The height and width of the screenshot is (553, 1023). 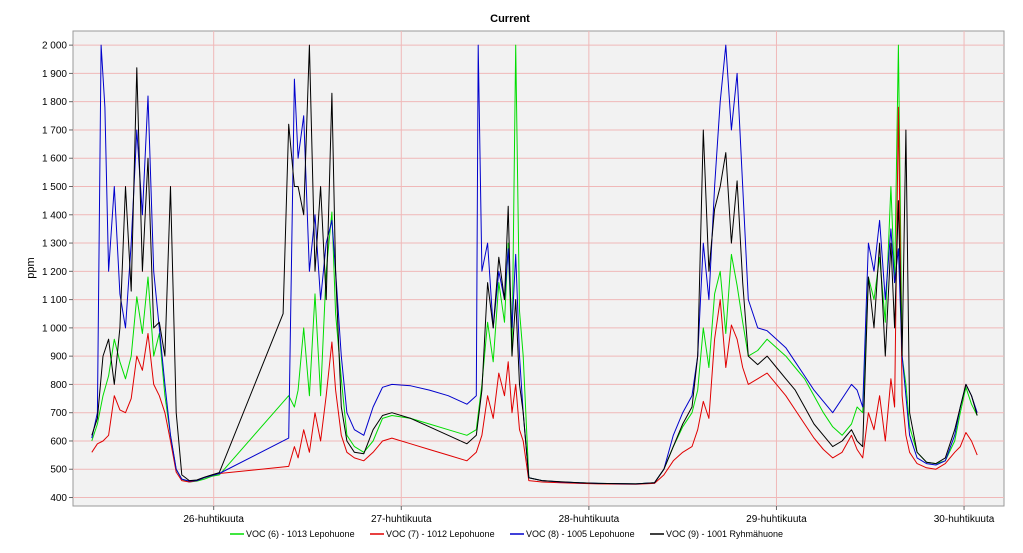 I want to click on y-tick-label: 1 900, so click(x=54, y=74).